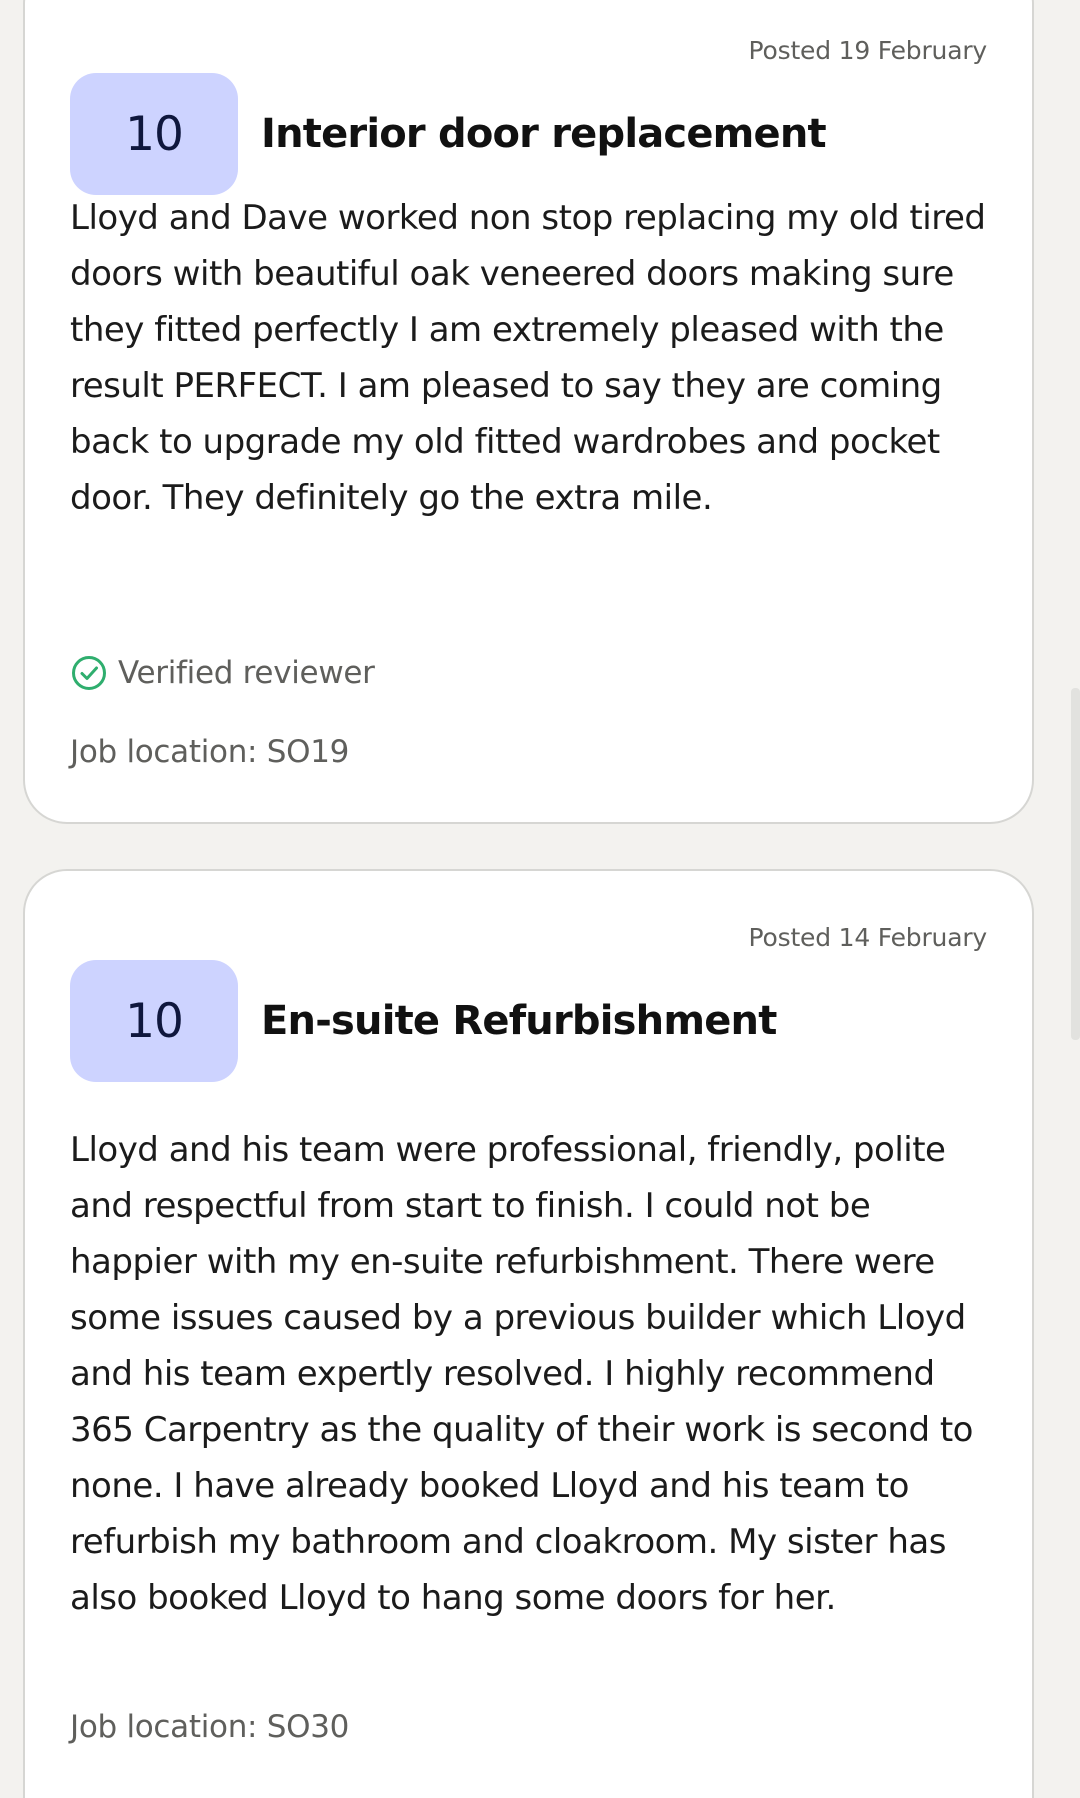  Describe the element at coordinates (210, 1727) in the screenshot. I see `job-location: Job location: SO30` at that location.